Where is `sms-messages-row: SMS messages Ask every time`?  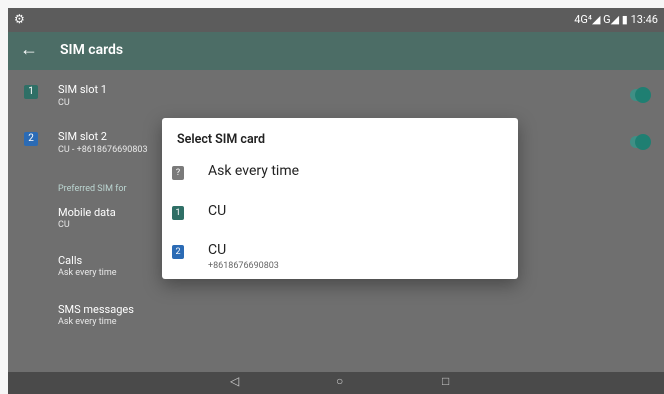 sms-messages-row: SMS messages Ask every time is located at coordinates (336, 317).